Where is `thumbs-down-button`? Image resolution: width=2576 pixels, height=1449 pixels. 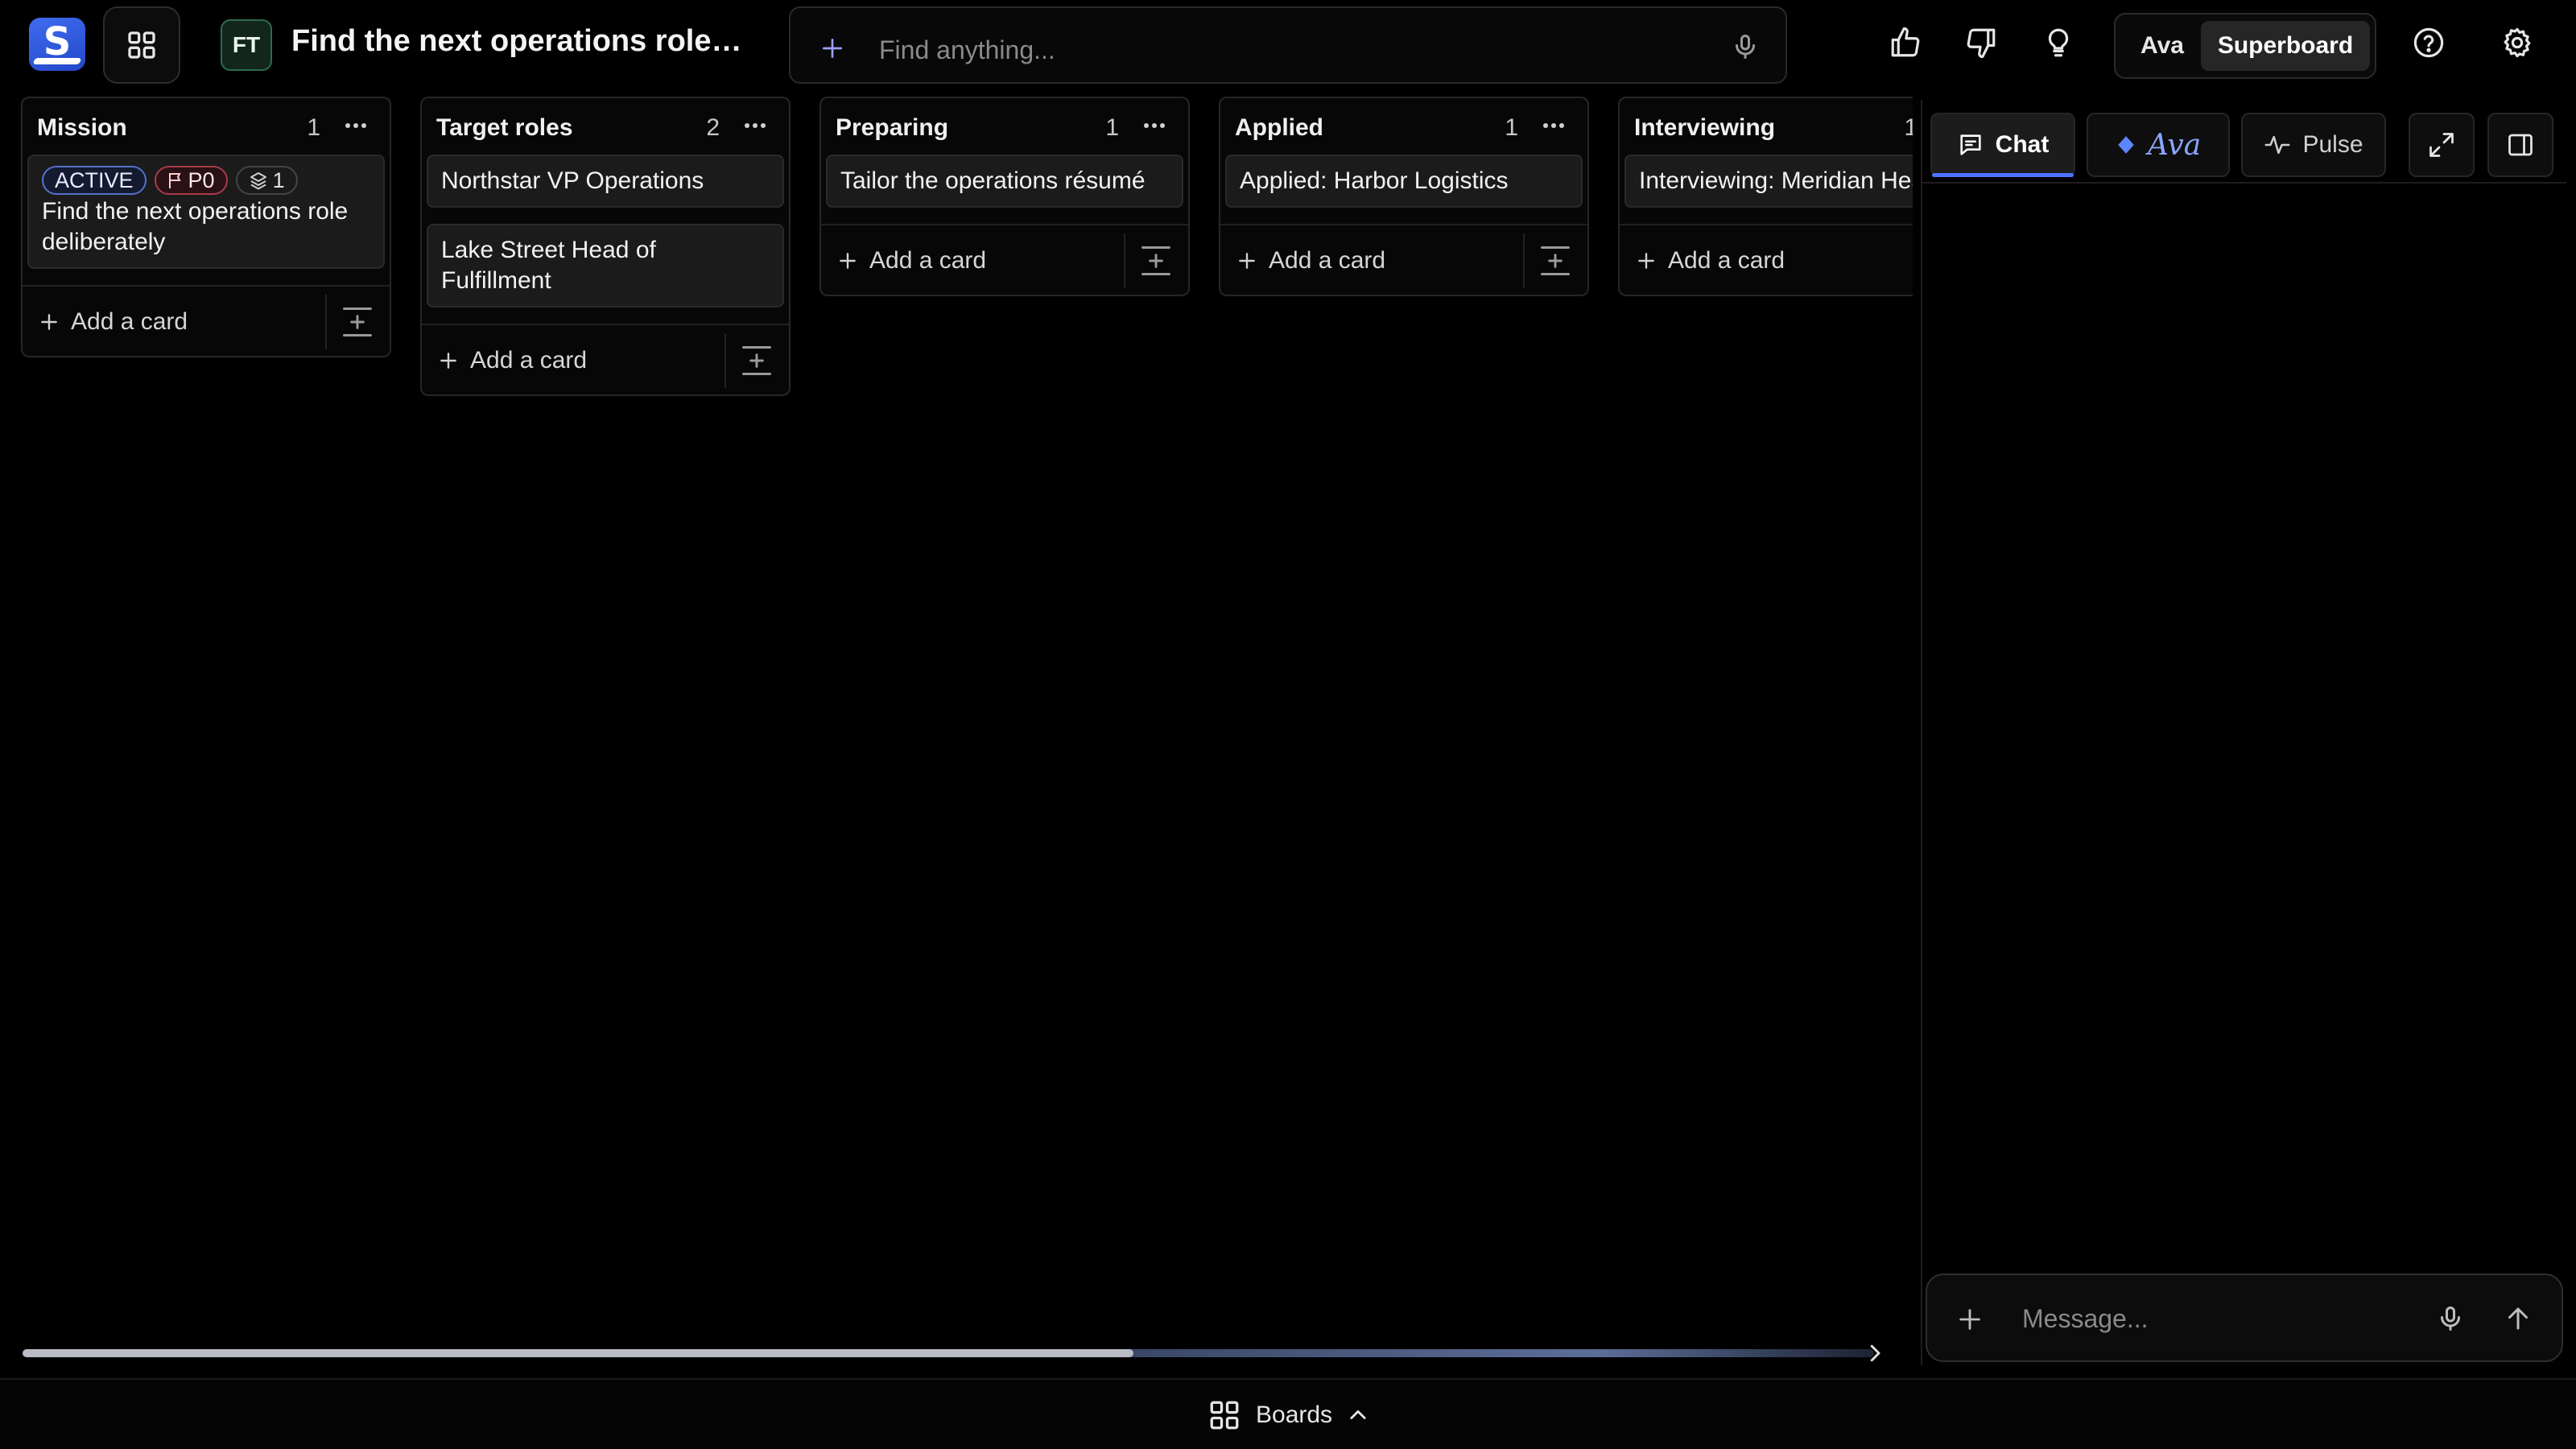 thumbs-down-button is located at coordinates (1981, 42).